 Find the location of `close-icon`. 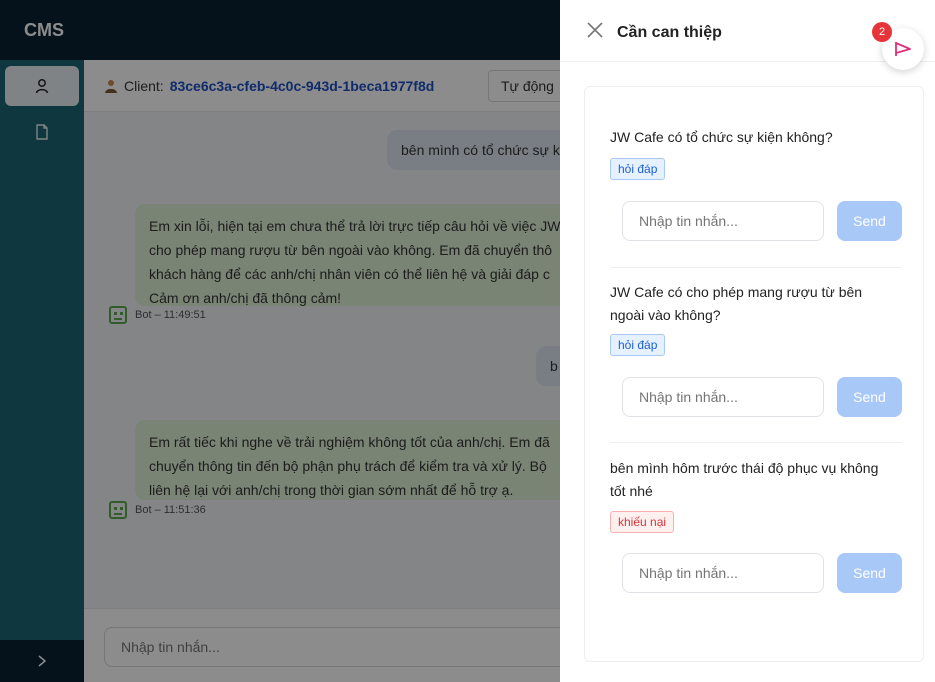

close-icon is located at coordinates (595, 30).